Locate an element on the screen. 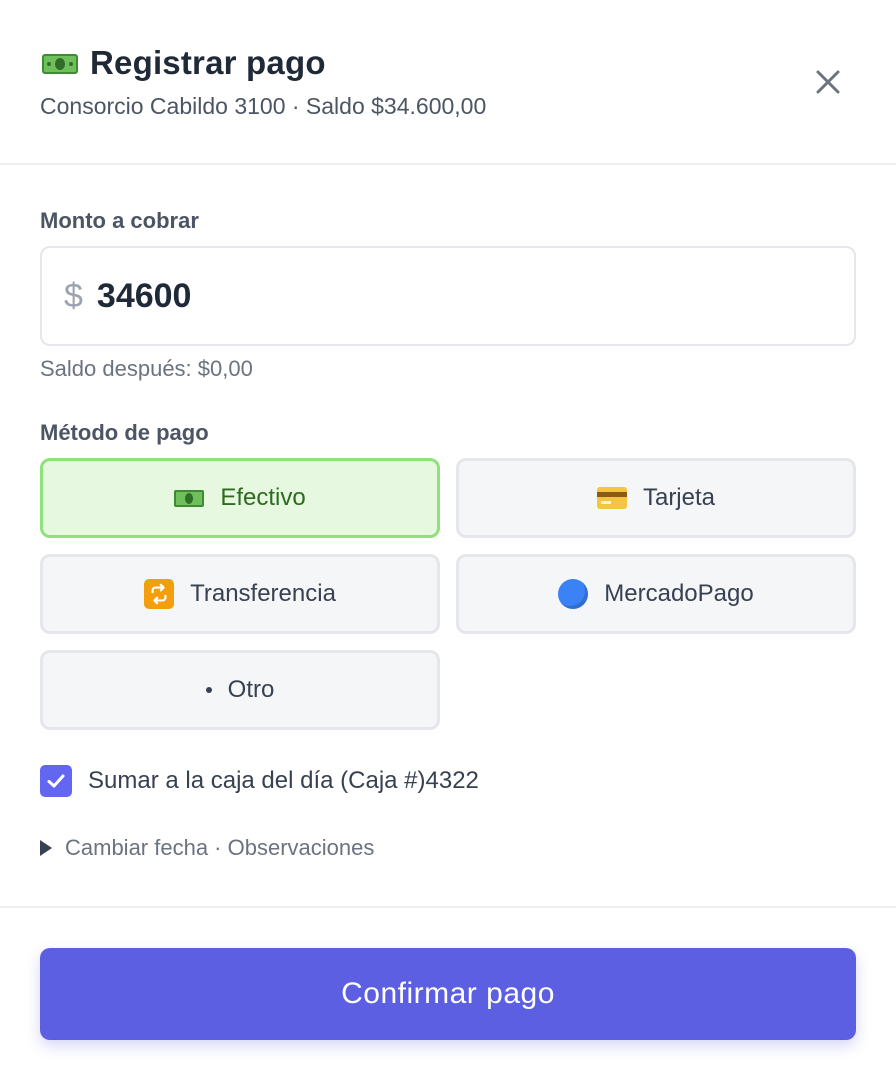 This screenshot has height=1080, width=896. method-option-efectivo: Efectivo is located at coordinates (240, 498).